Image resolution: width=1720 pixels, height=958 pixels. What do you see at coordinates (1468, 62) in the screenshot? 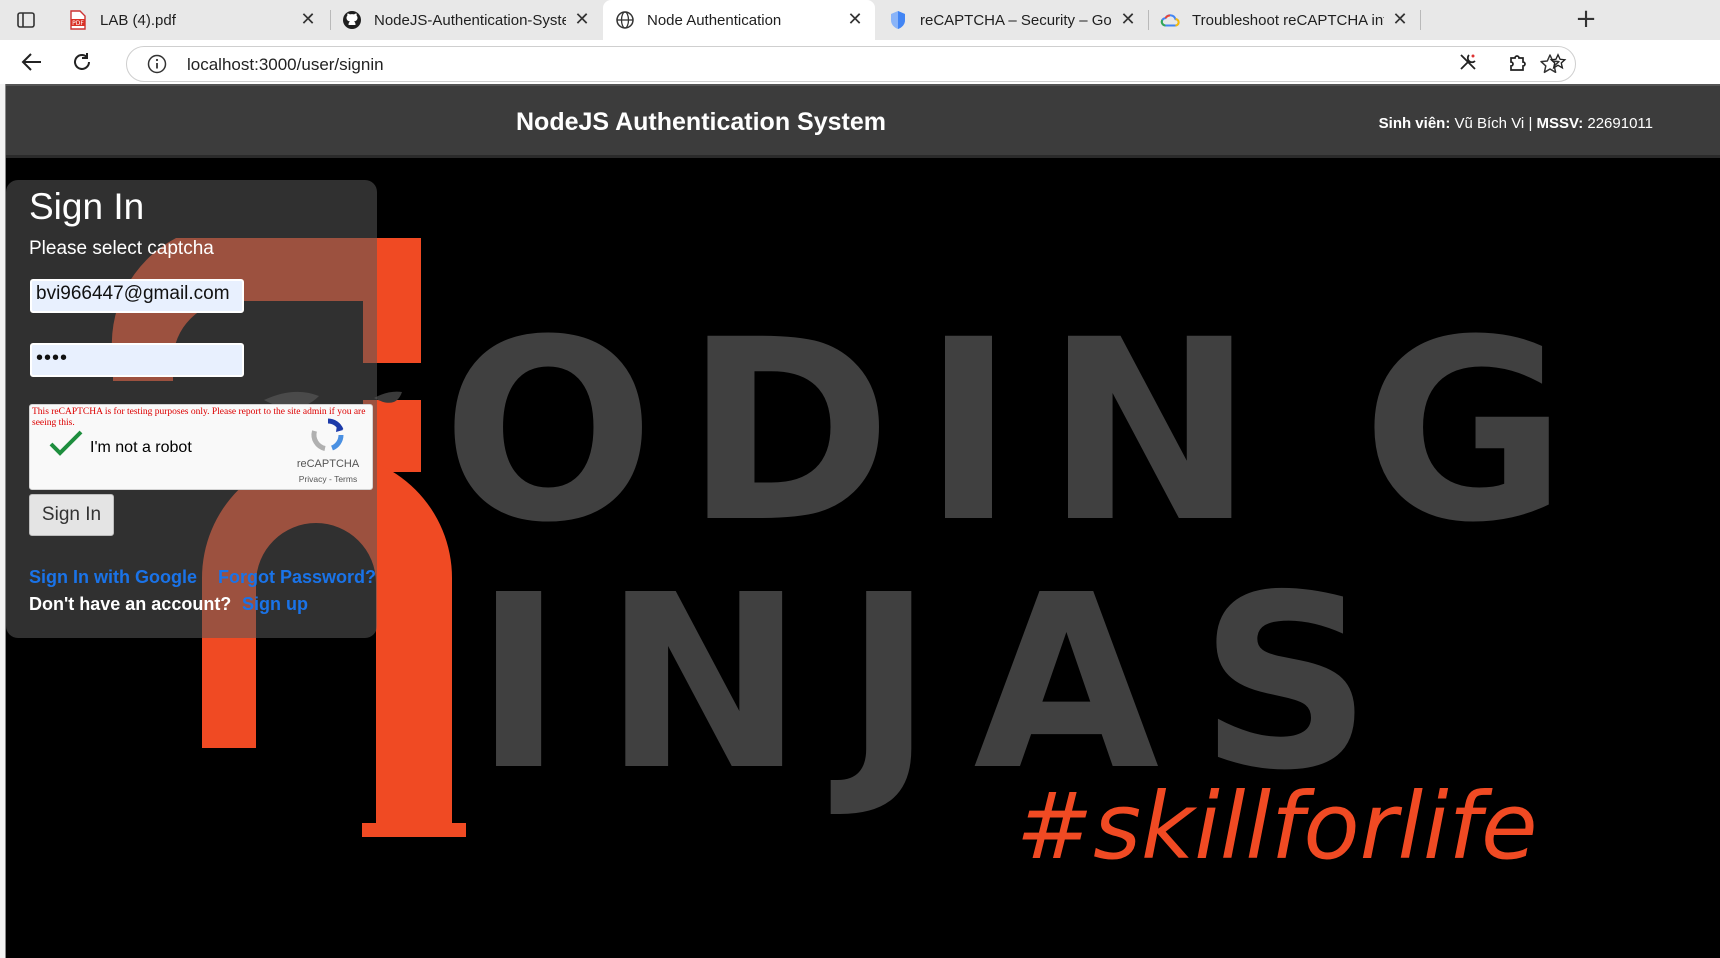
I see `tools-icon` at bounding box center [1468, 62].